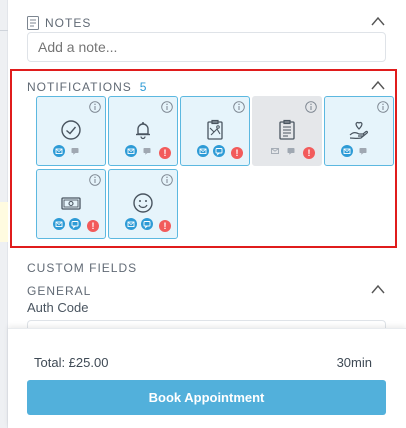  Describe the element at coordinates (82, 268) in the screenshot. I see `custom-fields-heading: CUSTOM FIELDS` at that location.